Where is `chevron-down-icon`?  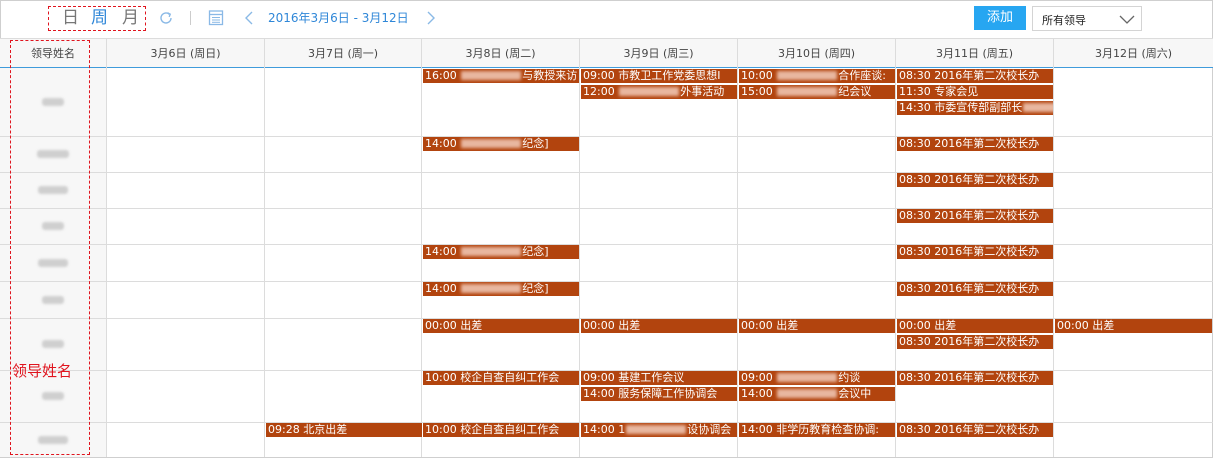 chevron-down-icon is located at coordinates (1127, 20).